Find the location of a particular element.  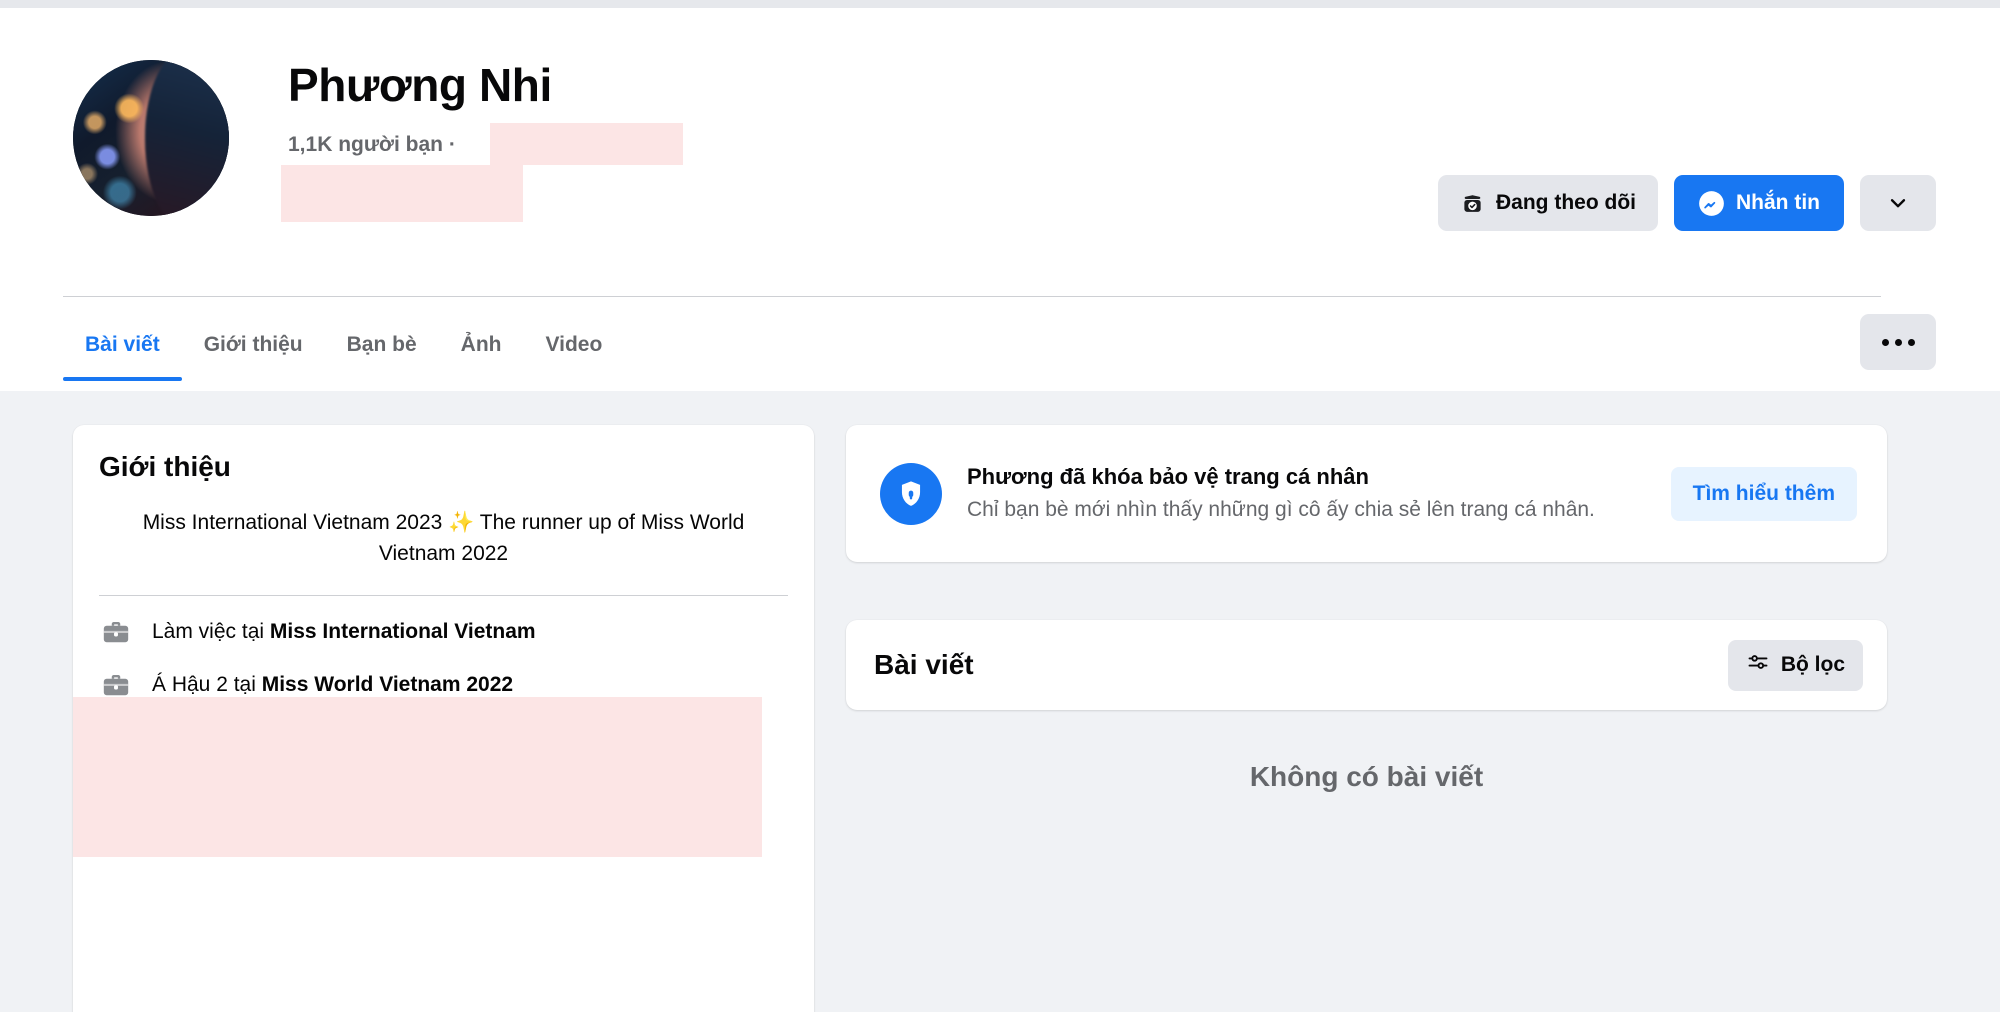

friend-count: 1,1K người bạn · is located at coordinates (372, 145).